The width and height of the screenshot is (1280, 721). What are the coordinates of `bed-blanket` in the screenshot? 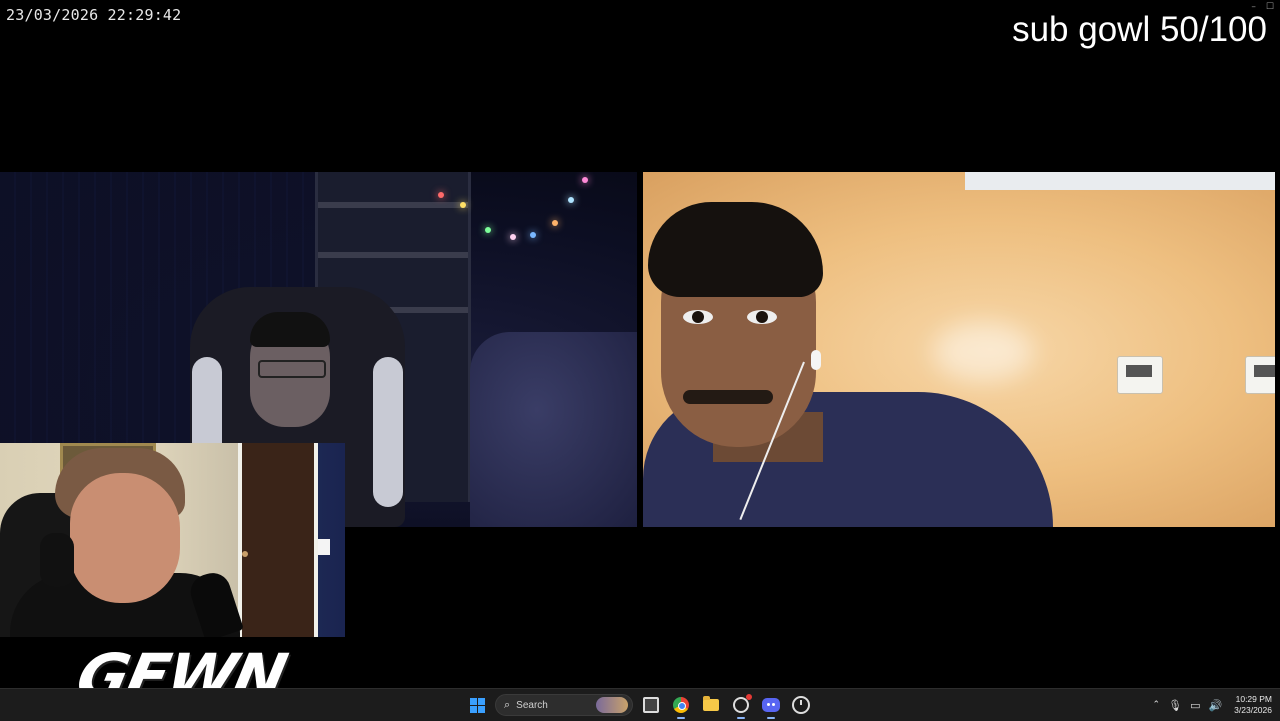 It's located at (553, 429).